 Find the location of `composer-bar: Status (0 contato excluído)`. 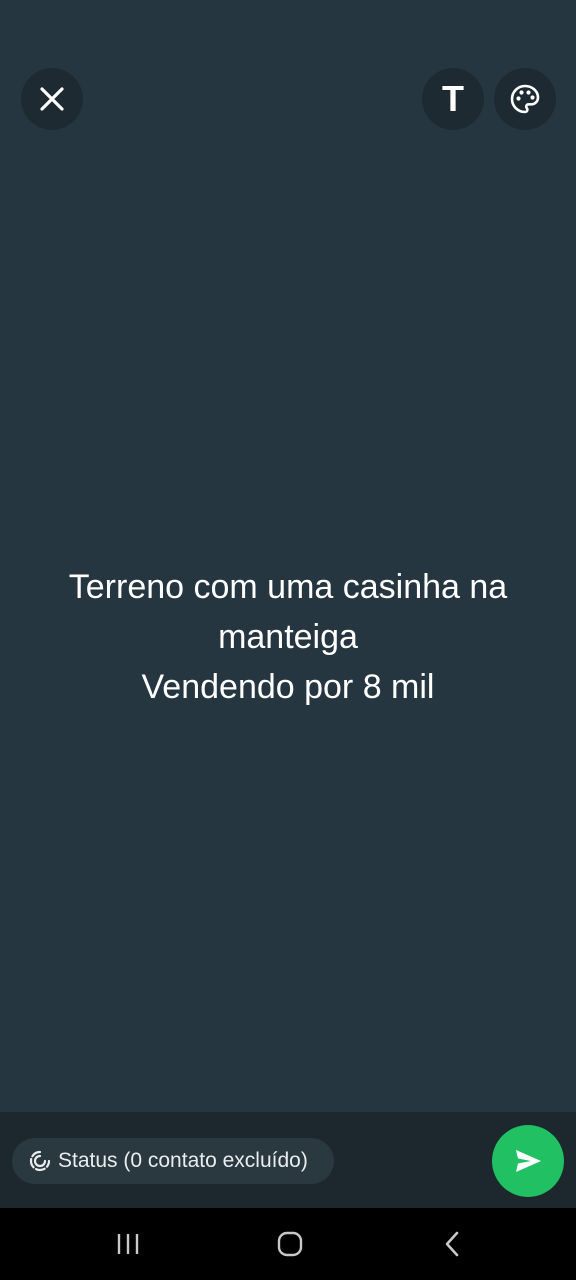

composer-bar: Status (0 contato excluído) is located at coordinates (288, 1160).